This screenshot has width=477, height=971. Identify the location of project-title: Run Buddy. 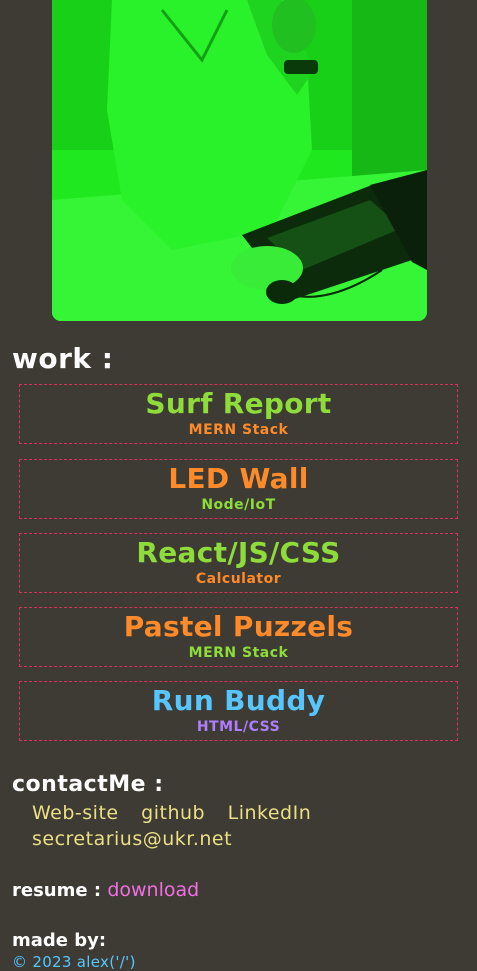
(238, 701).